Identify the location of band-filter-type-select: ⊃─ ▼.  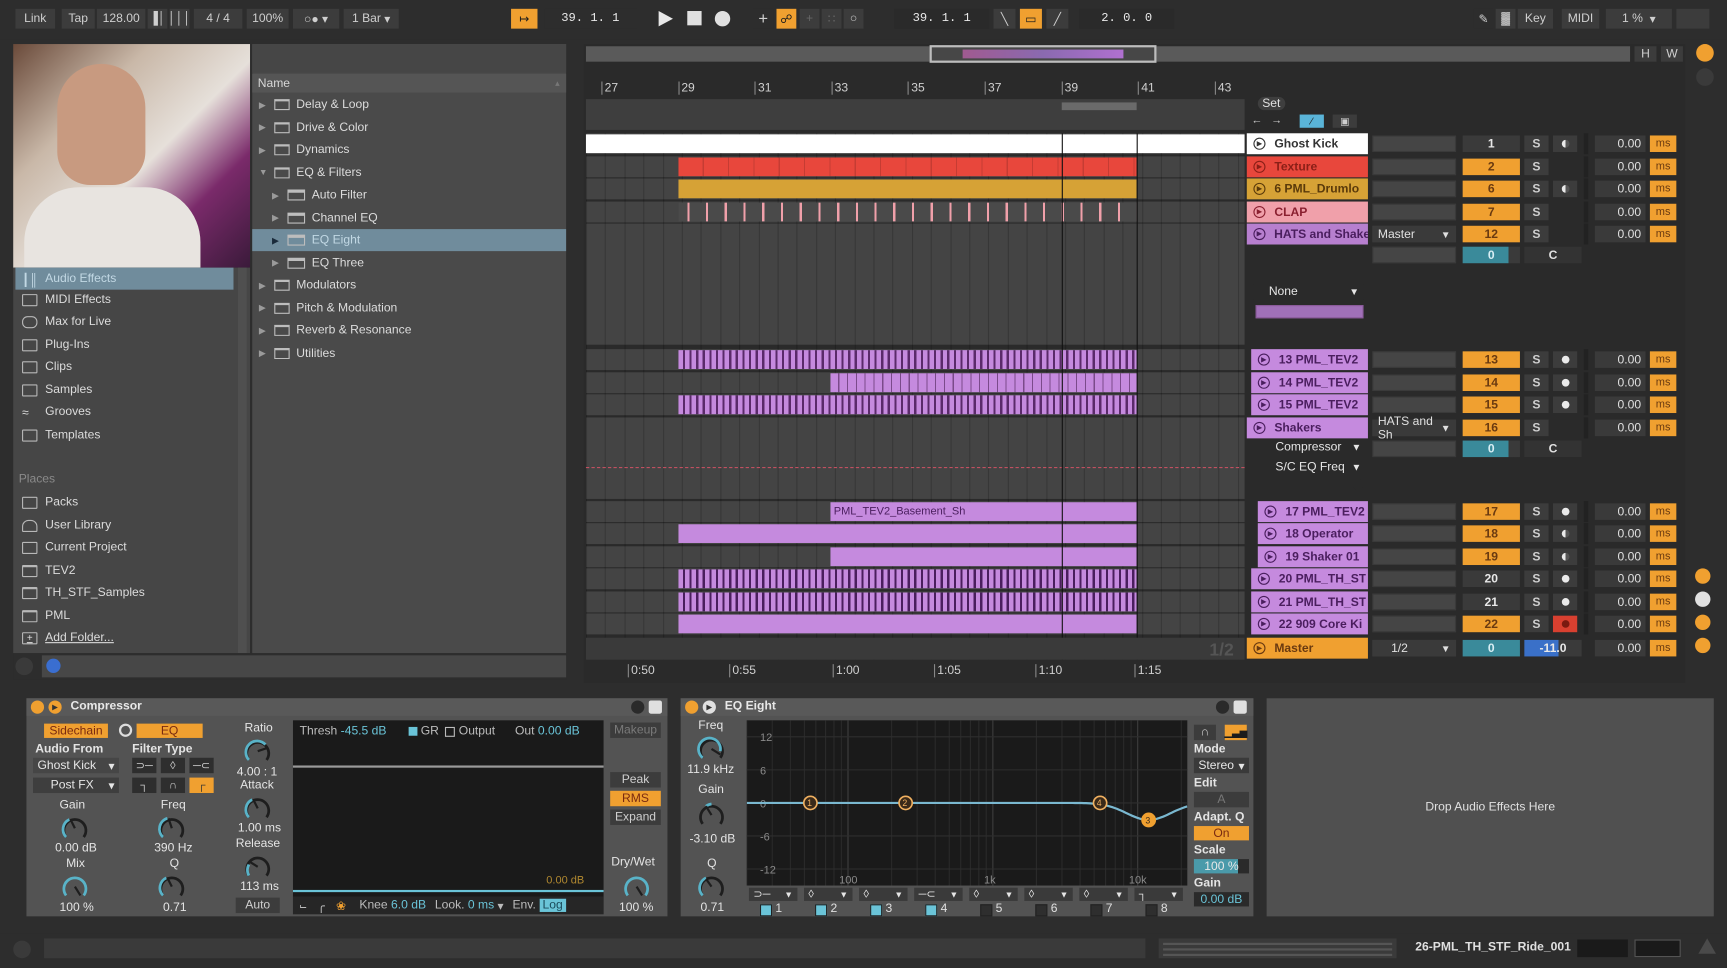
(773, 894).